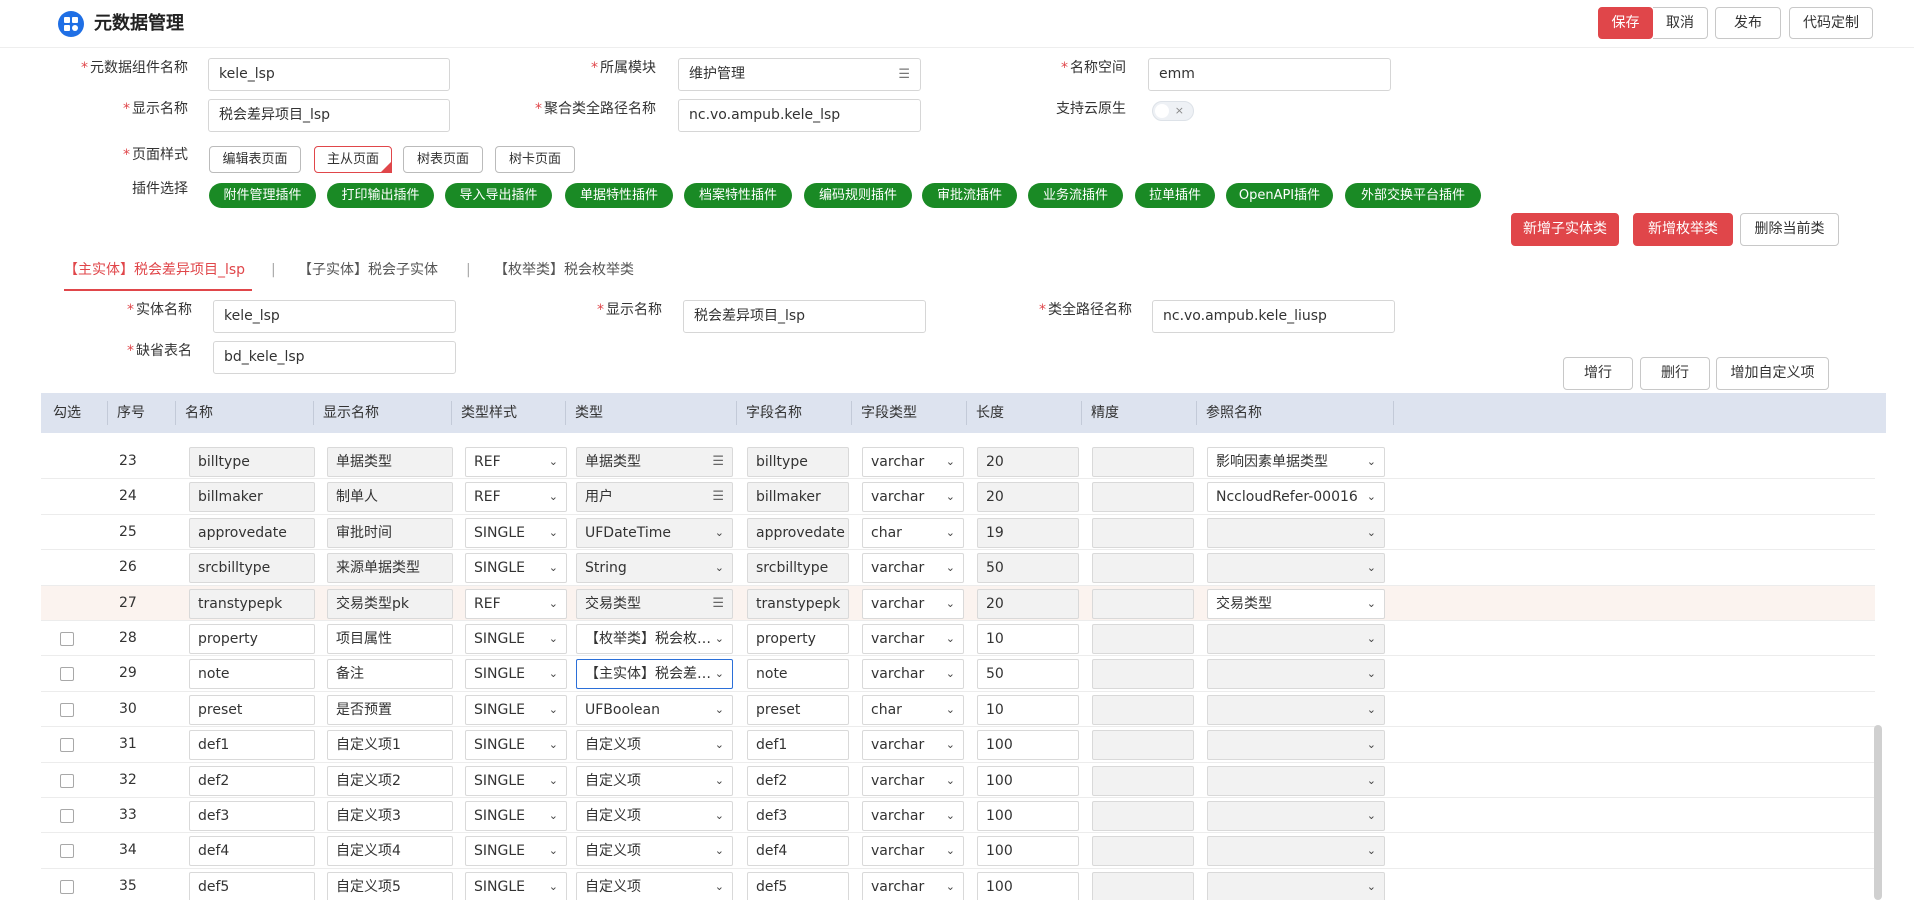  I want to click on type-select: 用户 ☰, so click(654, 497).